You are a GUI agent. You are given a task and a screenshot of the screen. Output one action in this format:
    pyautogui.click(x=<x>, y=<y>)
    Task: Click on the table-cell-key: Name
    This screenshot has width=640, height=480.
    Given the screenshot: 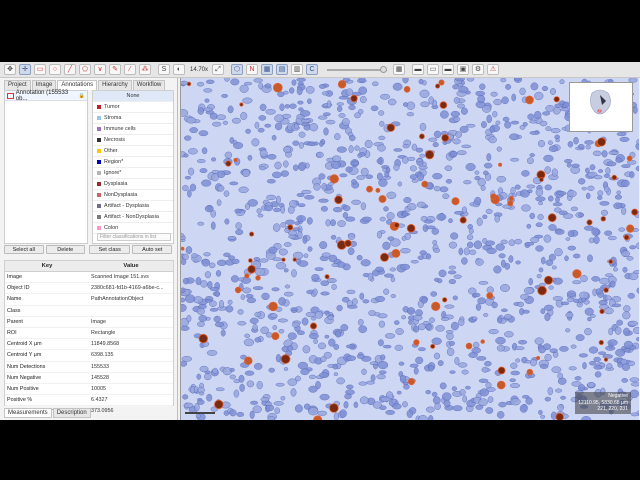 What is the action you would take?
    pyautogui.click(x=14, y=299)
    